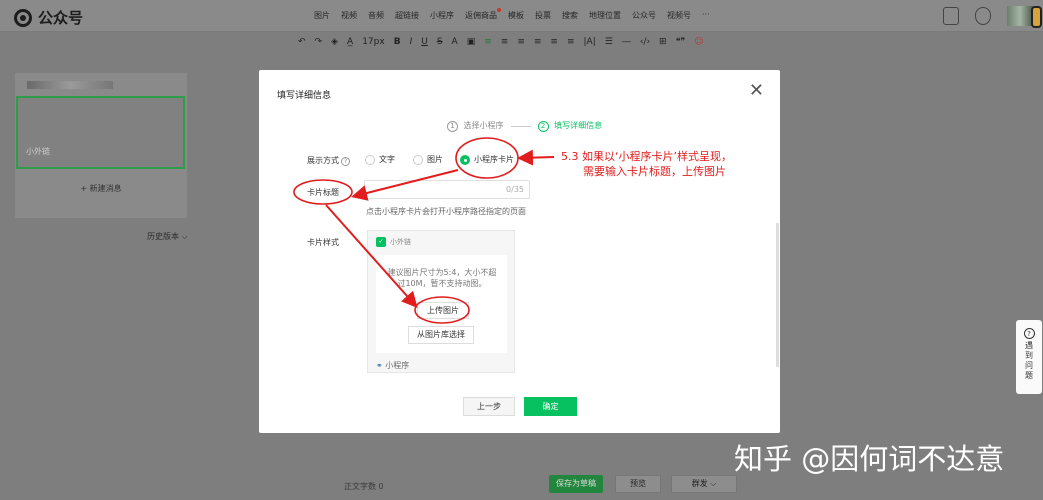  Describe the element at coordinates (487, 158) in the screenshot. I see `annotation-circle-card` at that location.